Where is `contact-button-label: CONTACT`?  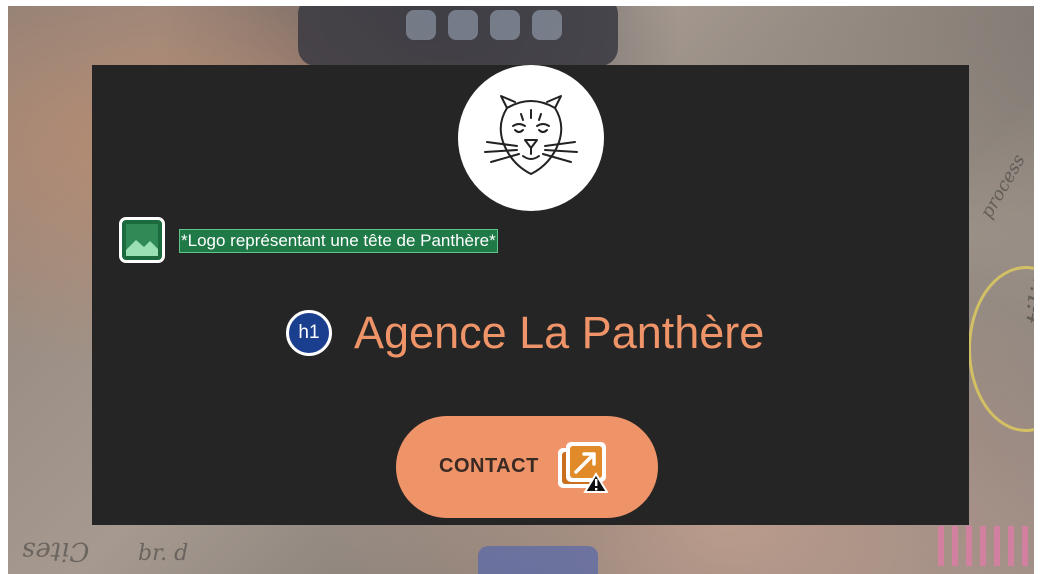 contact-button-label: CONTACT is located at coordinates (489, 466).